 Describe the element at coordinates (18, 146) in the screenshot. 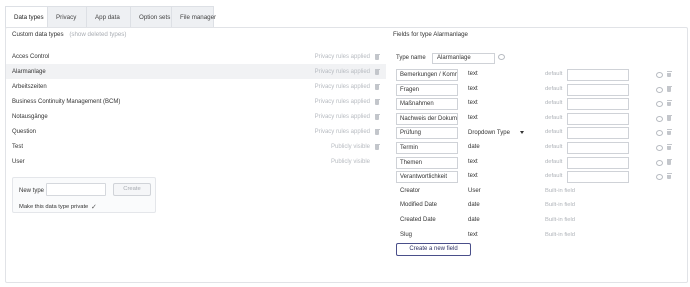

I see `type-name: Test` at that location.